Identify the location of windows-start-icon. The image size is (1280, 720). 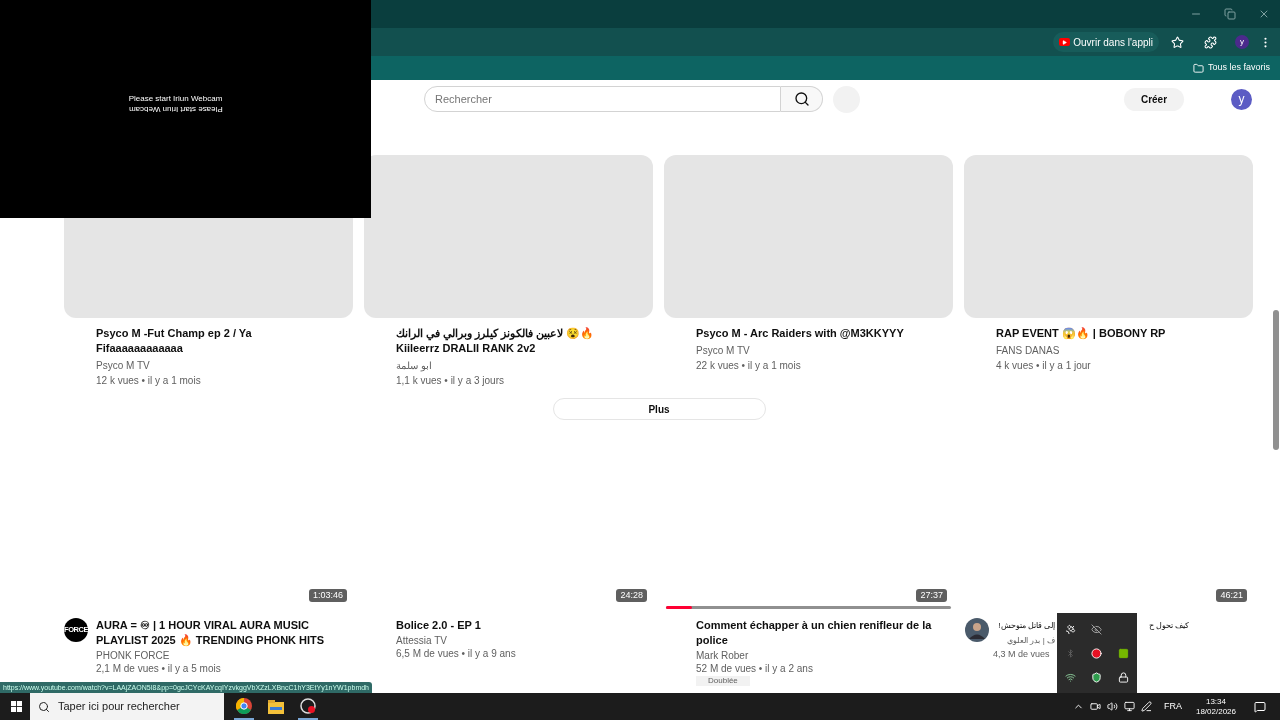
(16, 706).